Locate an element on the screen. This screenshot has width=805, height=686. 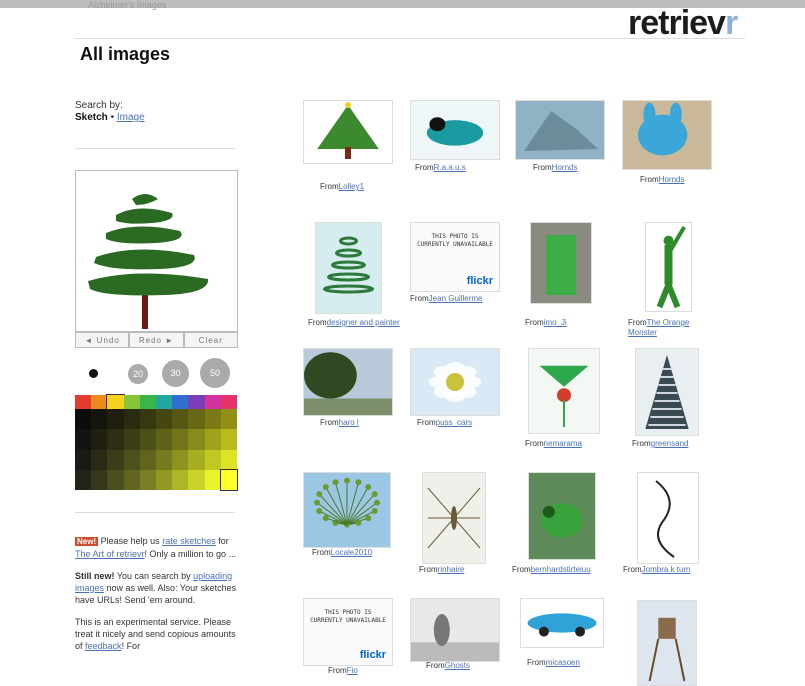
clear-button: Clear is located at coordinates (210, 340).